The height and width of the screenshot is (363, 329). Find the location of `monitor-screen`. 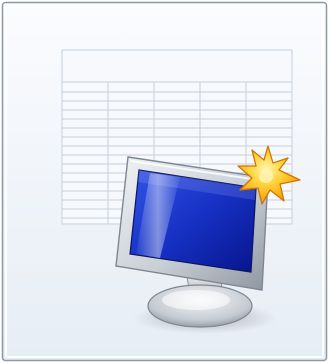

monitor-screen is located at coordinates (193, 221).